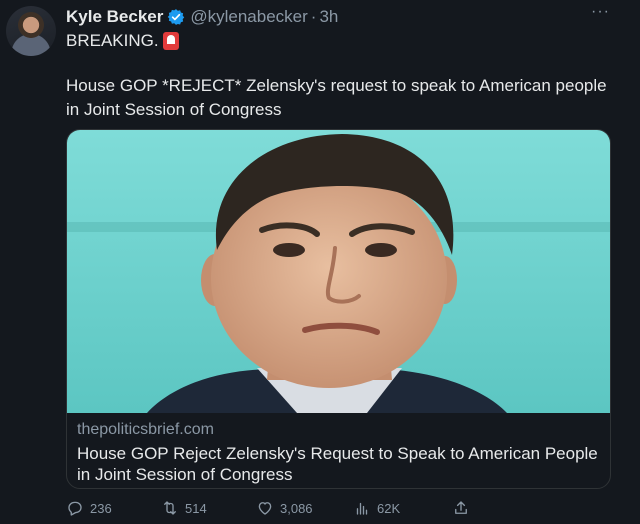 The width and height of the screenshot is (640, 524). What do you see at coordinates (362, 508) in the screenshot?
I see `views-icon` at bounding box center [362, 508].